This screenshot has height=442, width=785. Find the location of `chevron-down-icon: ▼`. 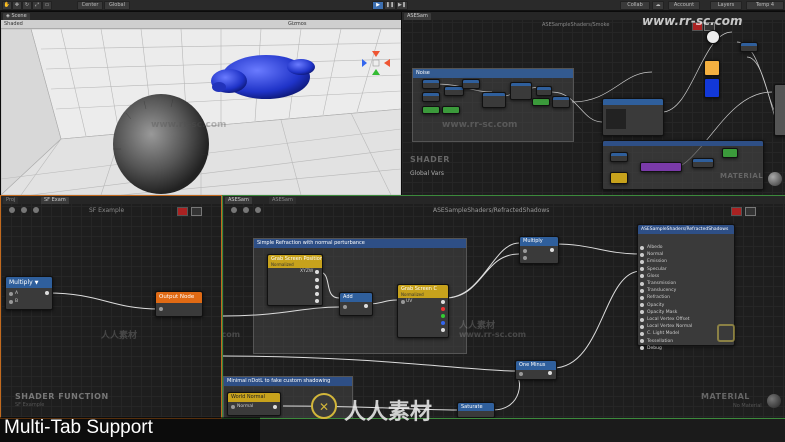

chevron-down-icon: ▼ is located at coordinates (36, 283).